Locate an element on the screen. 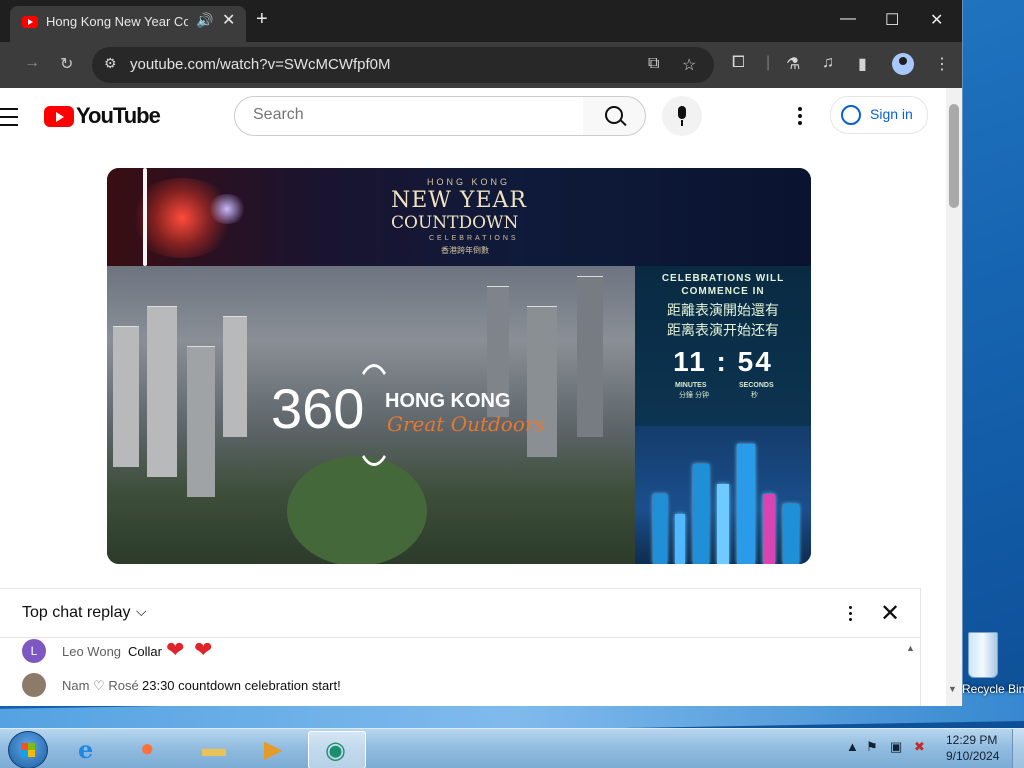  network-icon: ▣ is located at coordinates (896, 747).